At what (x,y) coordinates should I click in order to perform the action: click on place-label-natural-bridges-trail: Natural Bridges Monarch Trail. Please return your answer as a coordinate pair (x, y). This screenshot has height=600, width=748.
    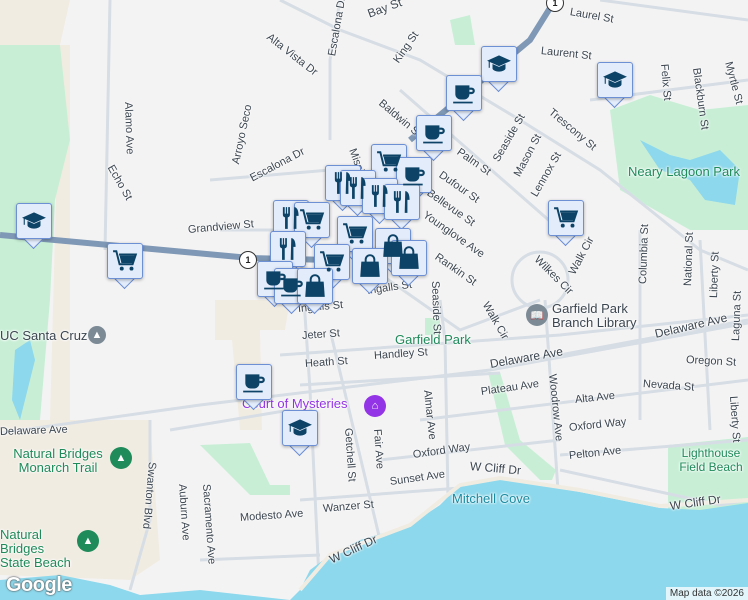
    Looking at the image, I should click on (58, 461).